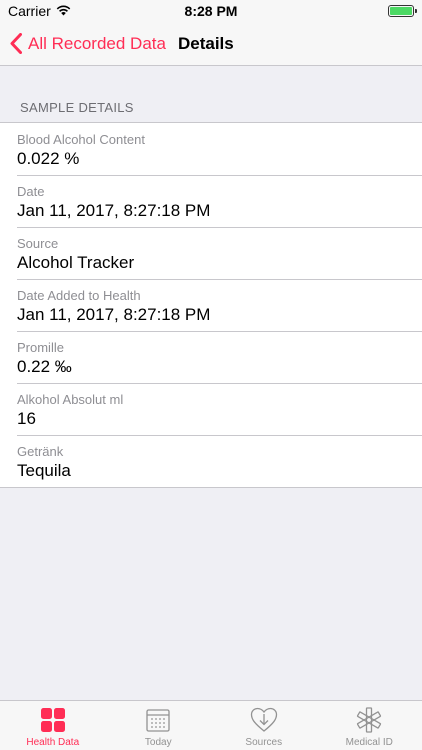  I want to click on list-item: Source Alcohol Tracker, so click(211, 253).